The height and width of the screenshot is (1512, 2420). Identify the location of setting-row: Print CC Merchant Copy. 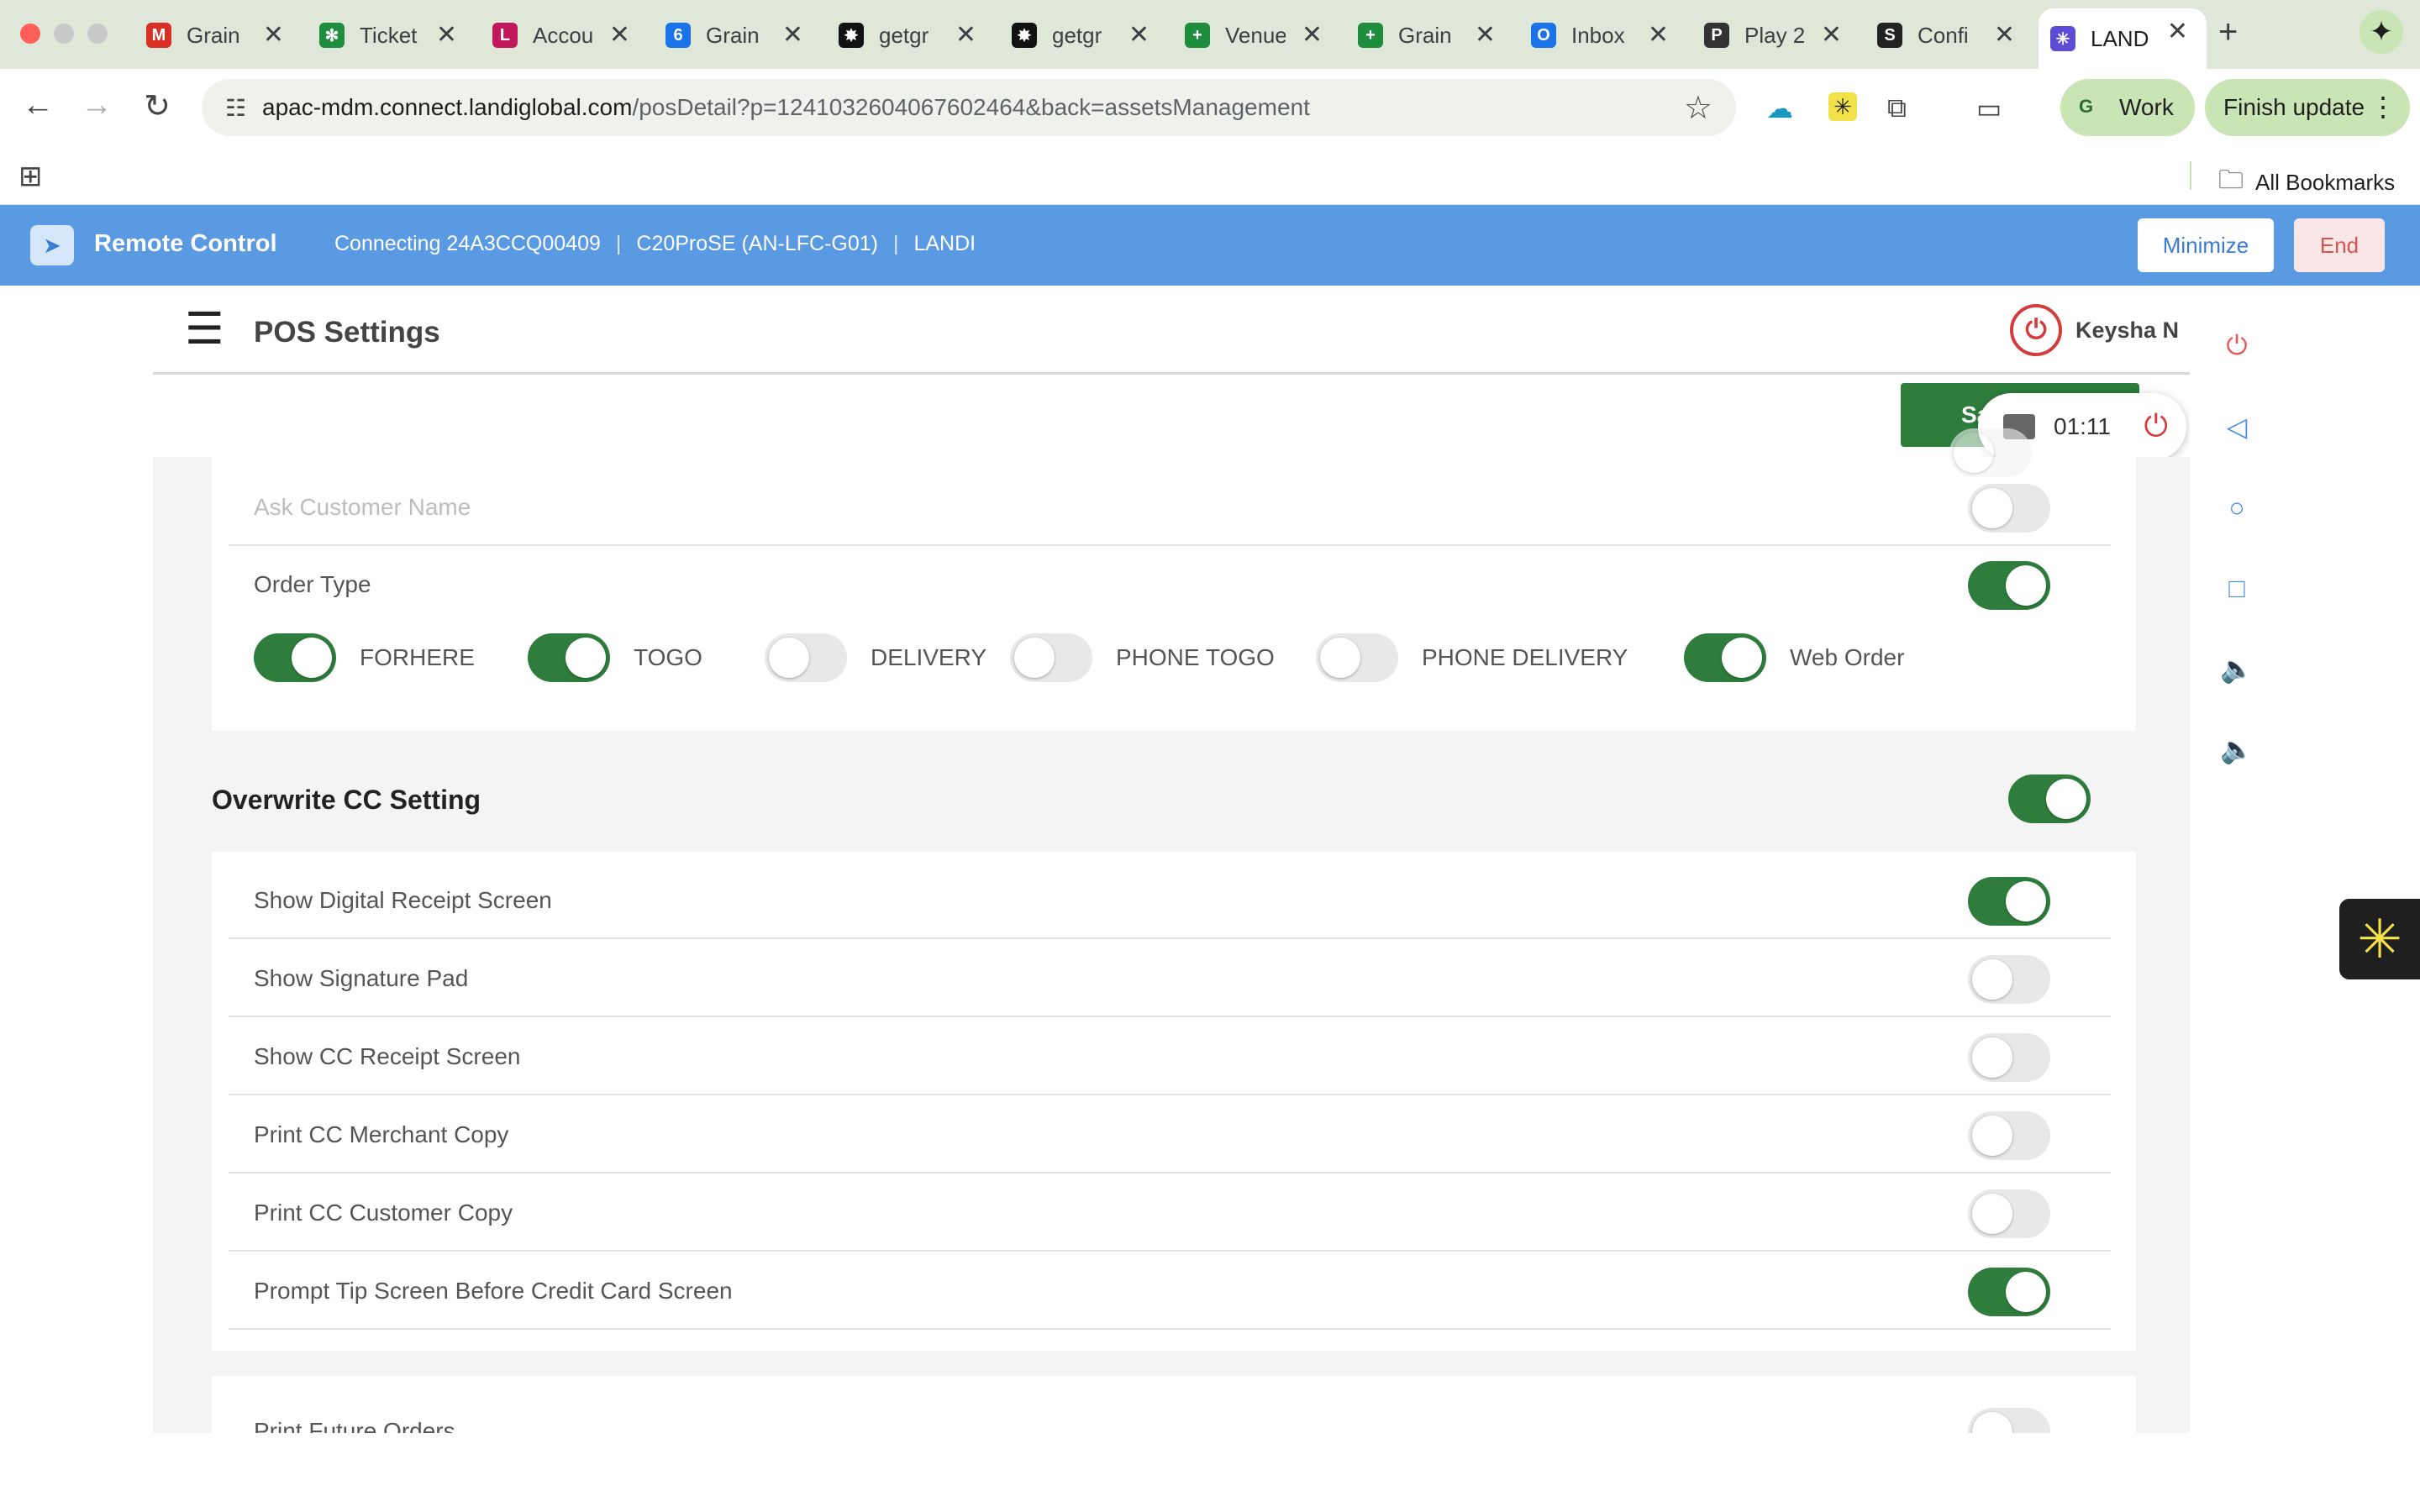
(1170, 1134).